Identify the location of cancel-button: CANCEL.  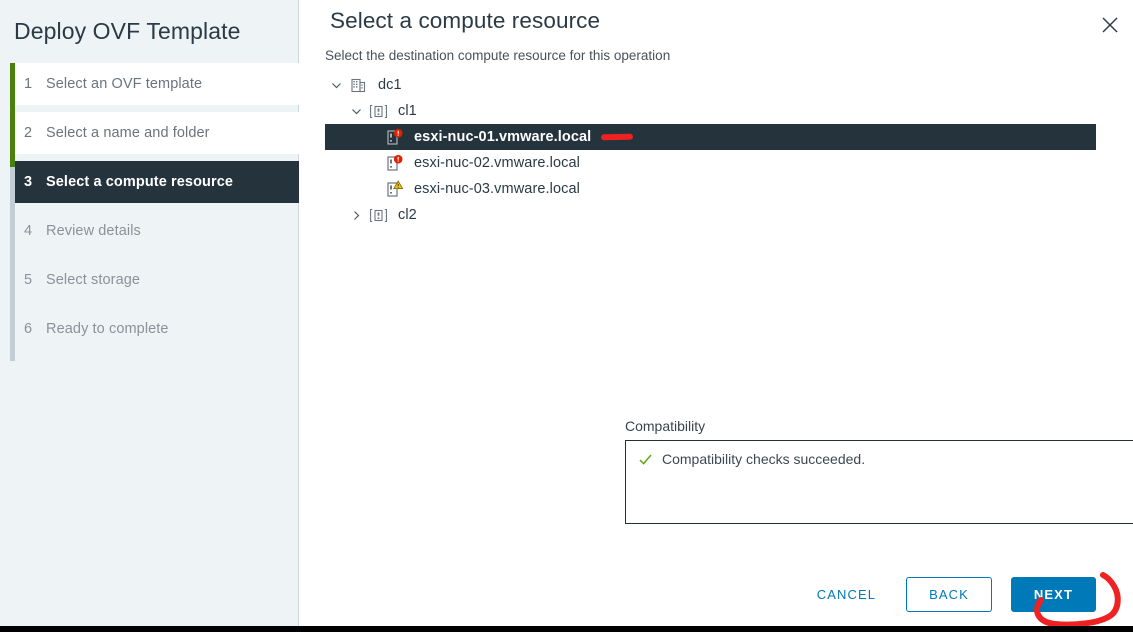
(846, 594).